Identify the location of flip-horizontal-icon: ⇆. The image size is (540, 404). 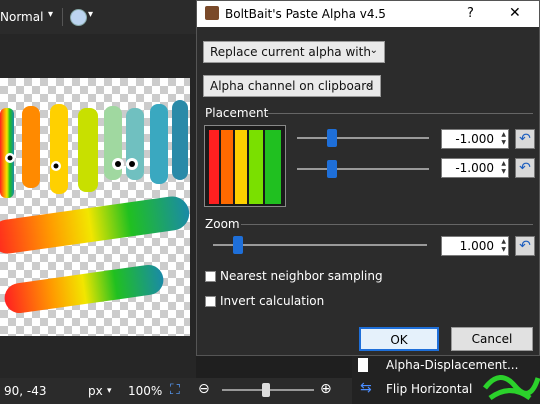
(366, 388).